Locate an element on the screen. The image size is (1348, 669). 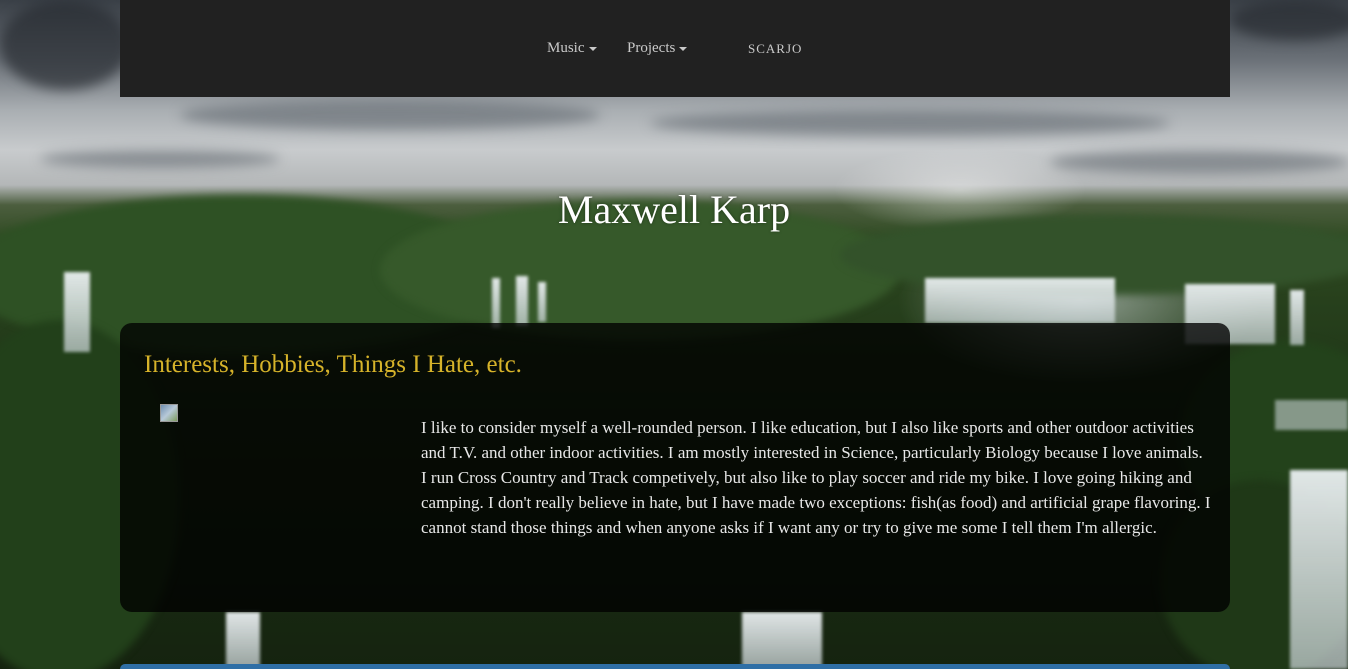
navbar: Music Projects SCARJO is located at coordinates (675, 48).